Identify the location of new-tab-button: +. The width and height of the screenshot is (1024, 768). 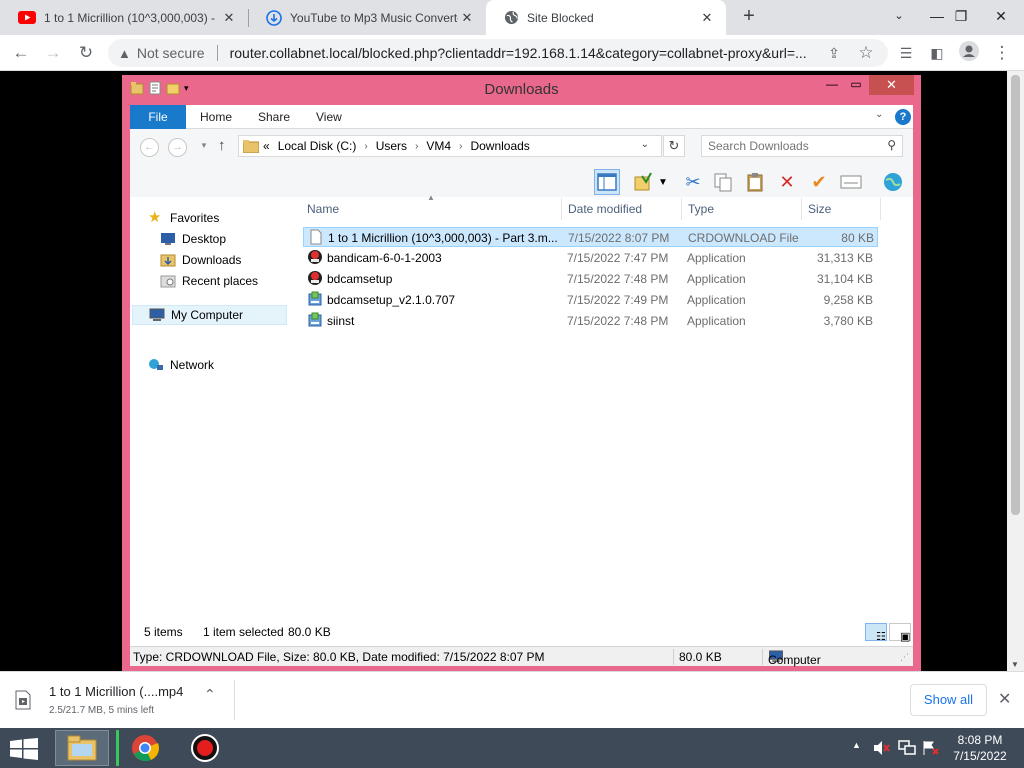
(749, 17).